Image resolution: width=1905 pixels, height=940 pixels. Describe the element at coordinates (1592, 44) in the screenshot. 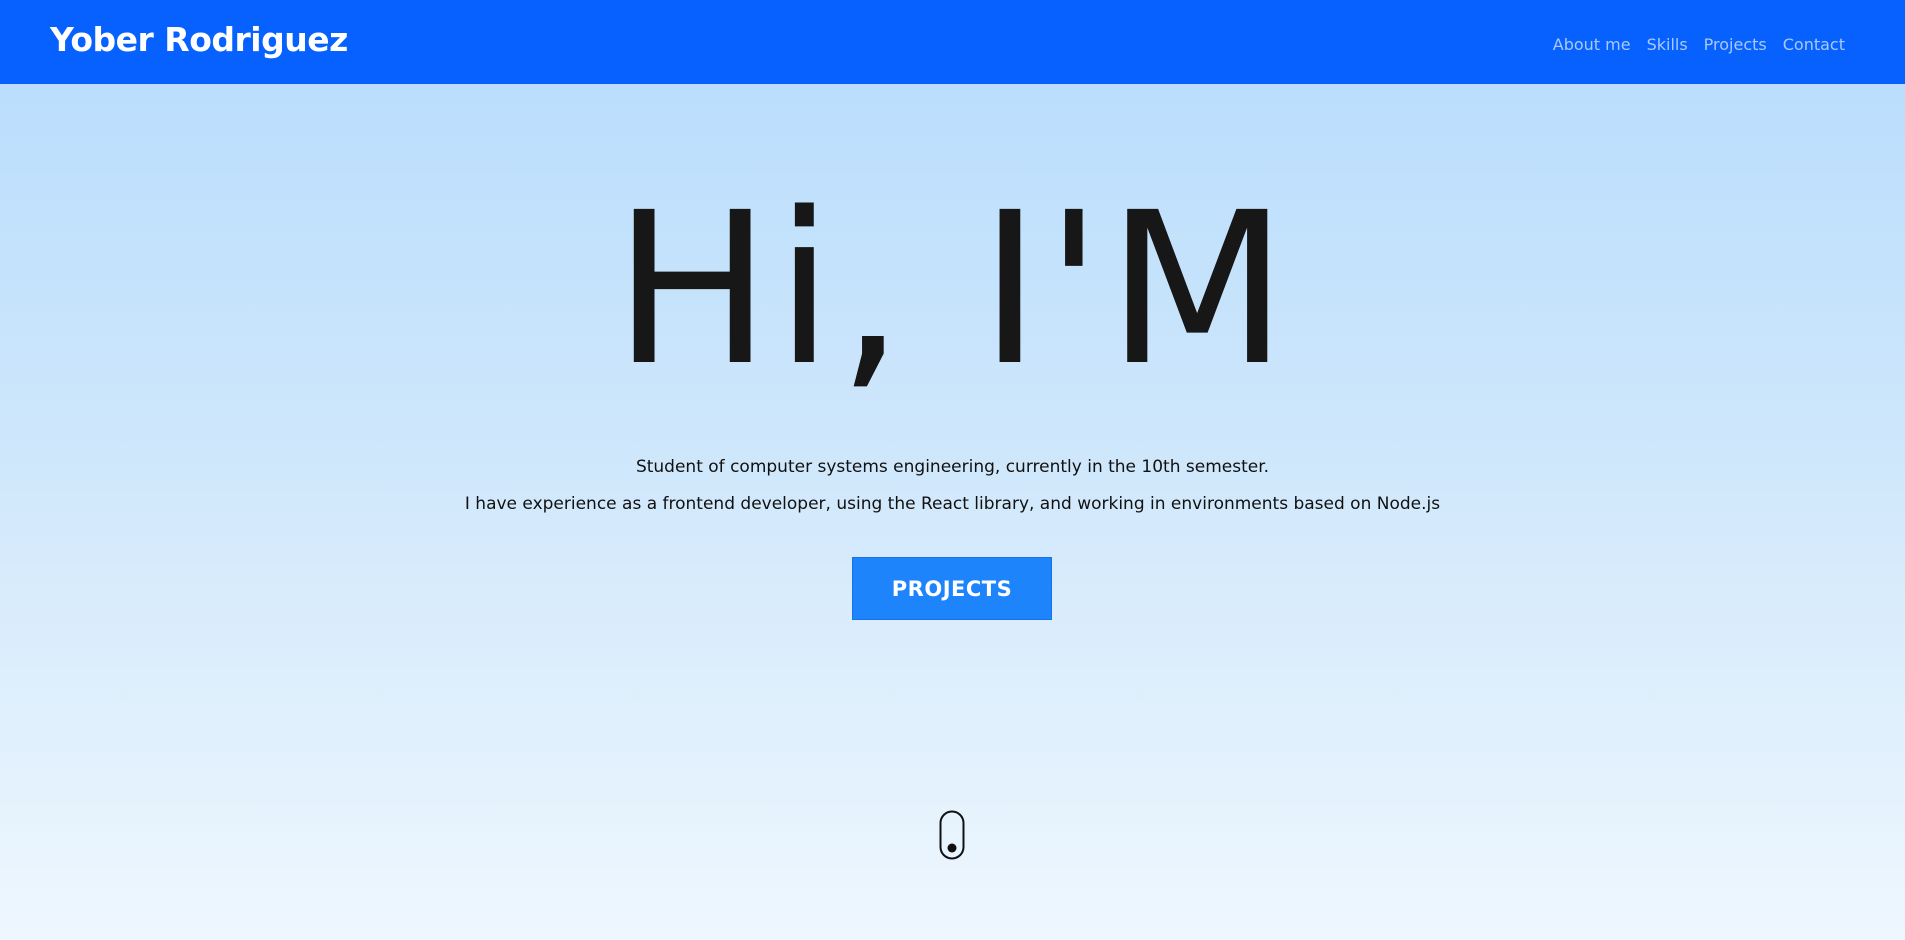

I see `nav-link-about-me: About me` at that location.